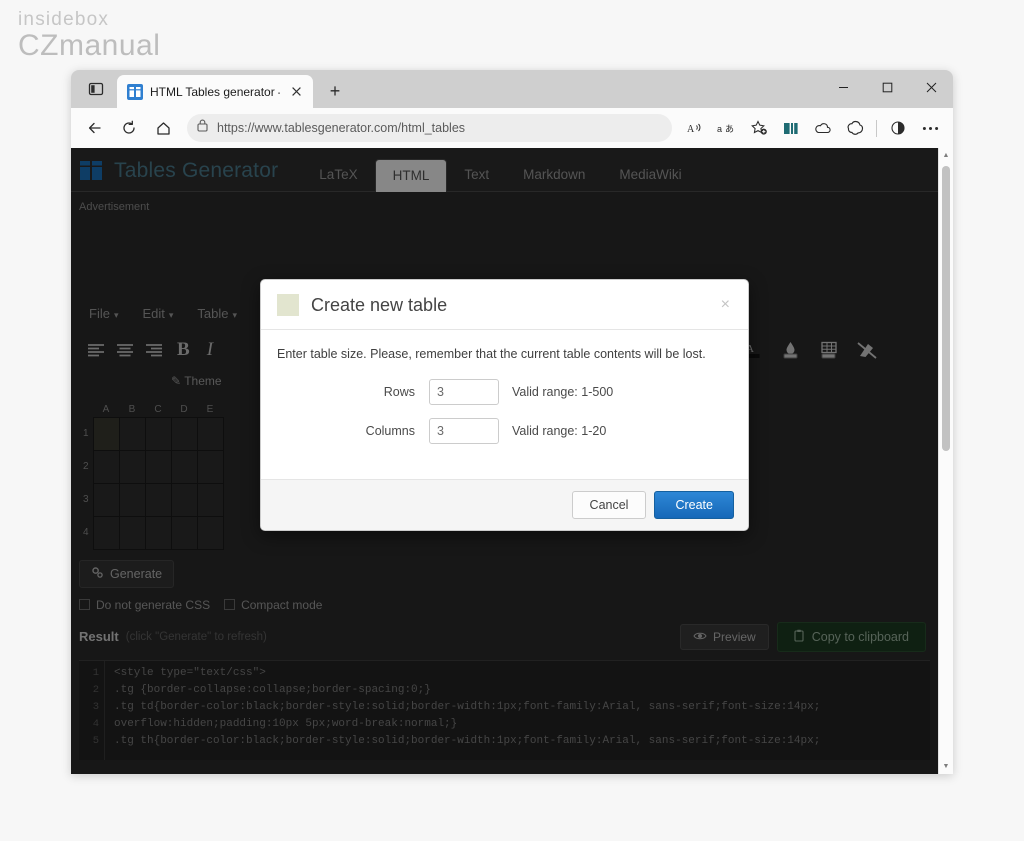  What do you see at coordinates (512, 89) in the screenshot?
I see `tab-strip: HTML Tables generator – TablesG +` at bounding box center [512, 89].